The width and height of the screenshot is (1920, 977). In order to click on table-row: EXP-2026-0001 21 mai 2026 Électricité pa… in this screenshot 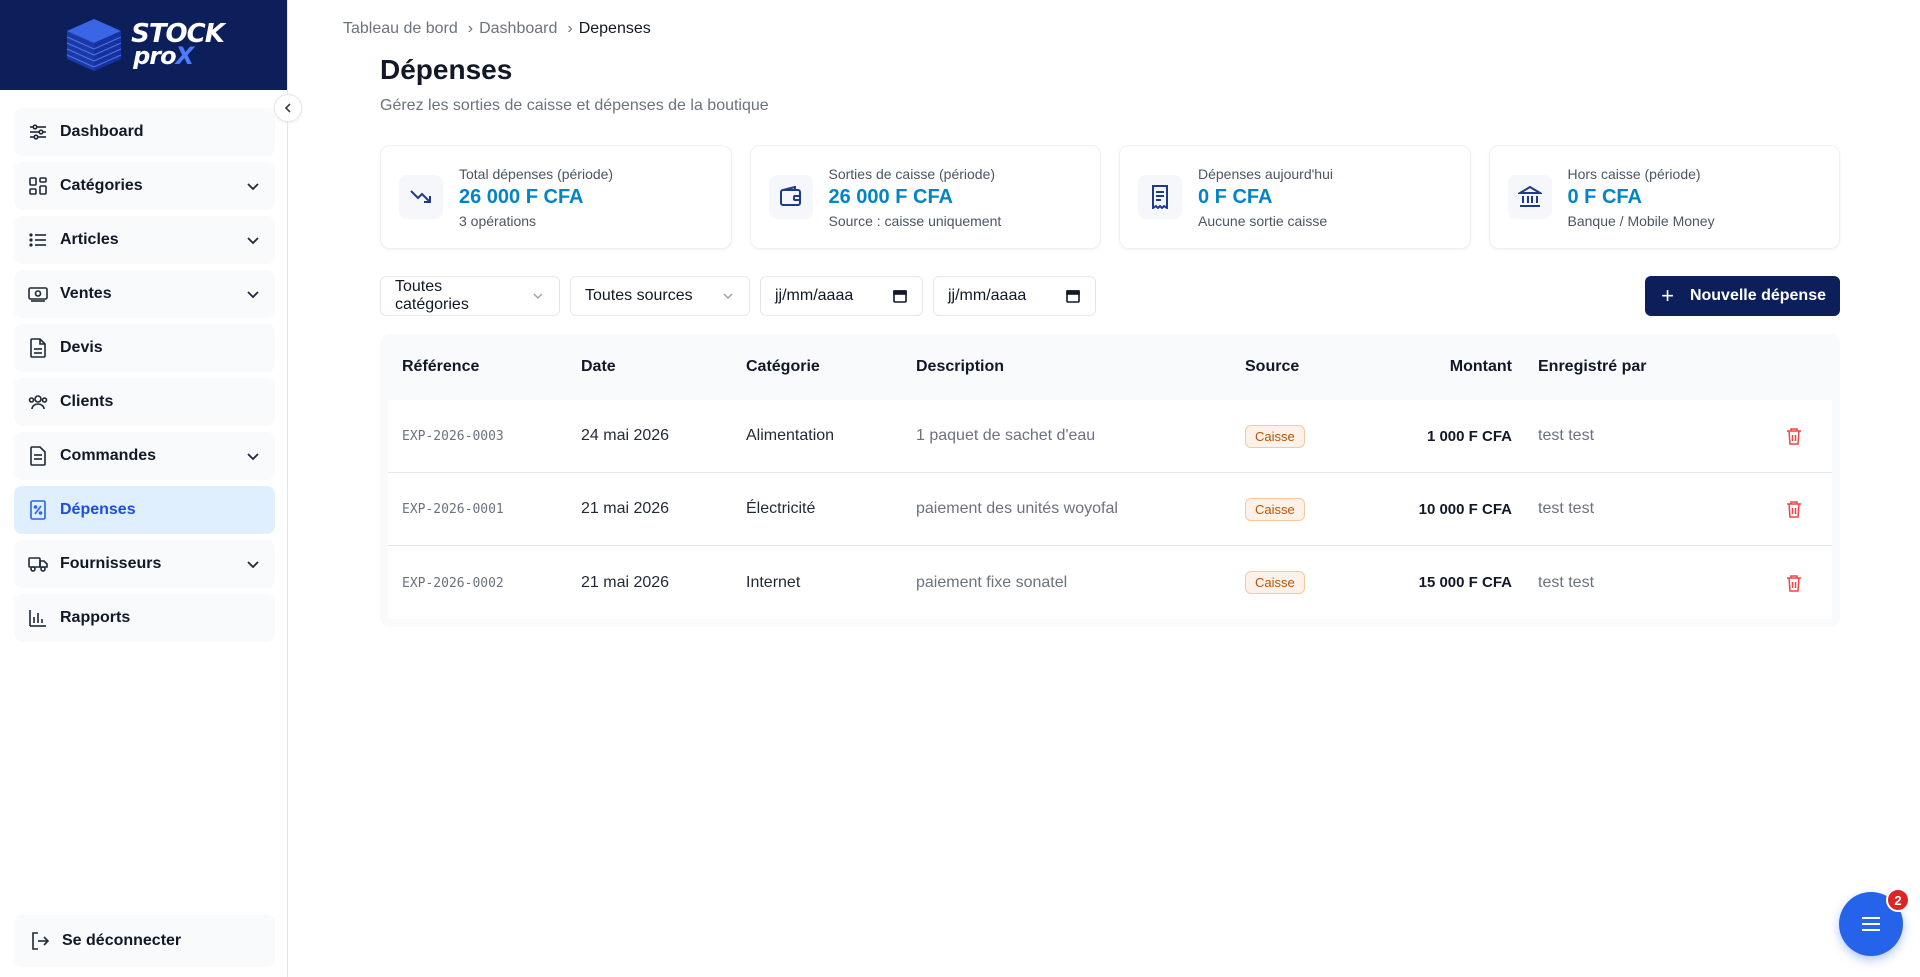, I will do `click(1110, 509)`.